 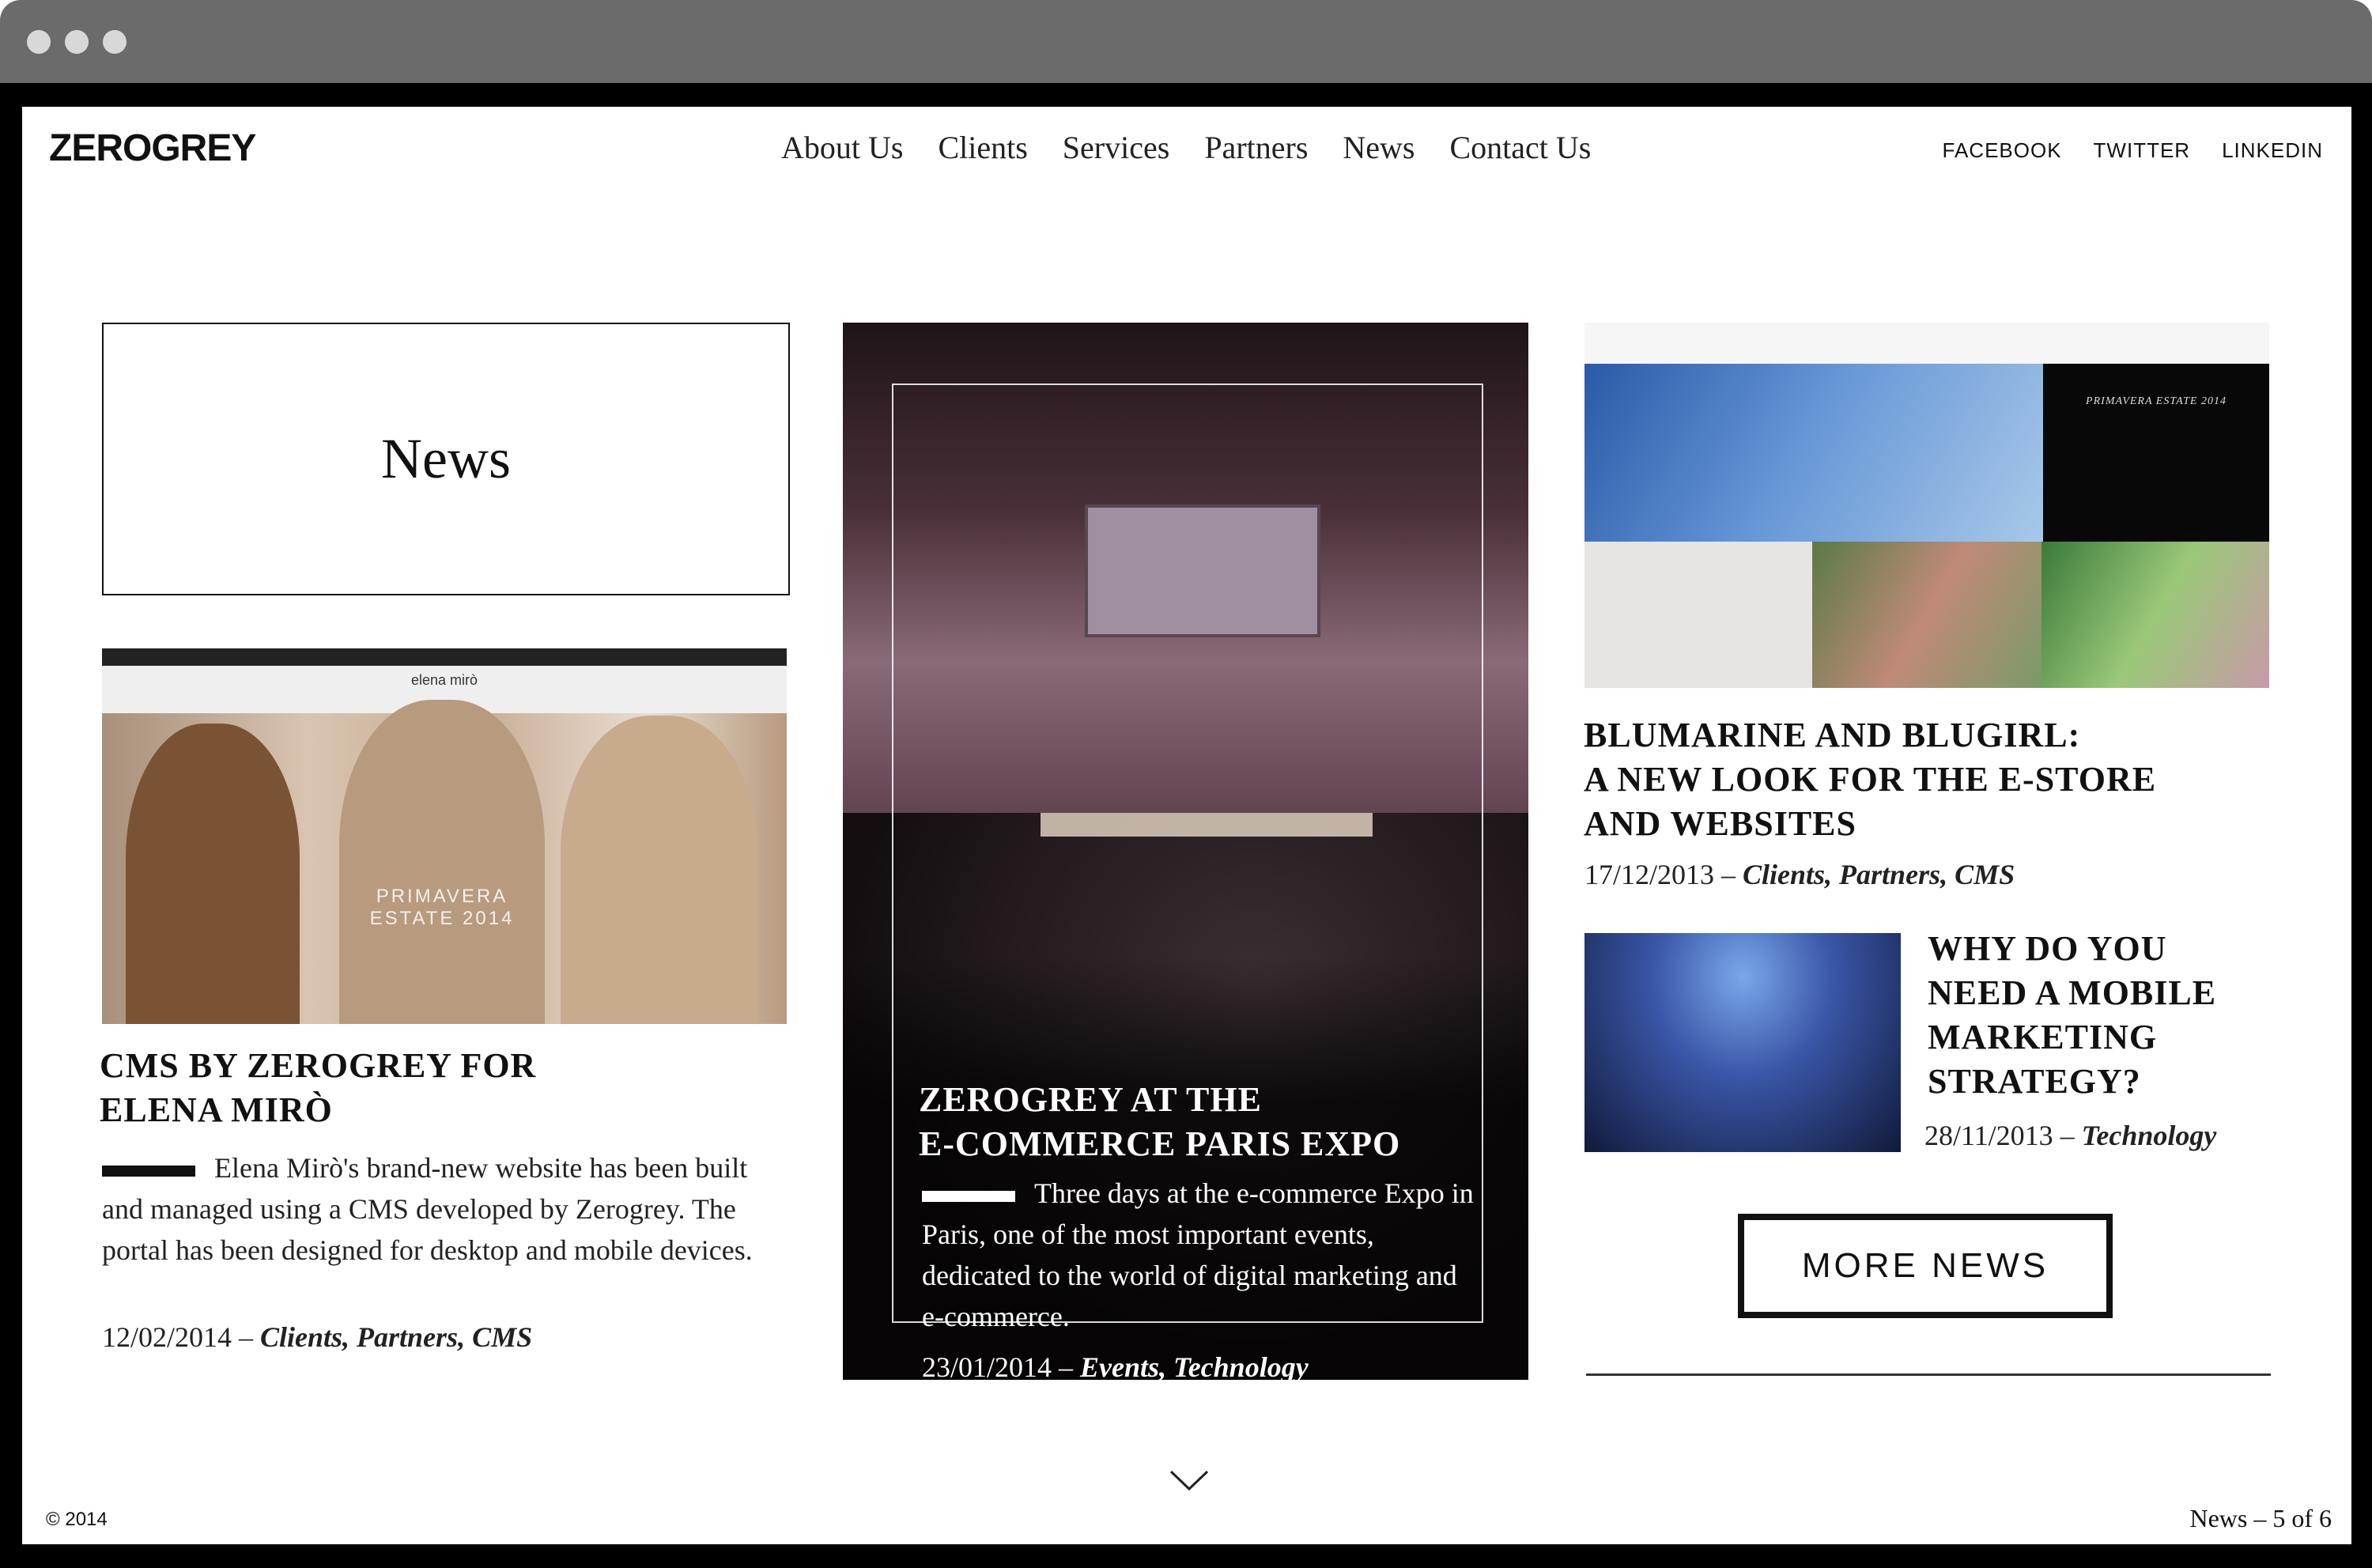 I want to click on article-image-mobile-marketing, so click(x=1742, y=1042).